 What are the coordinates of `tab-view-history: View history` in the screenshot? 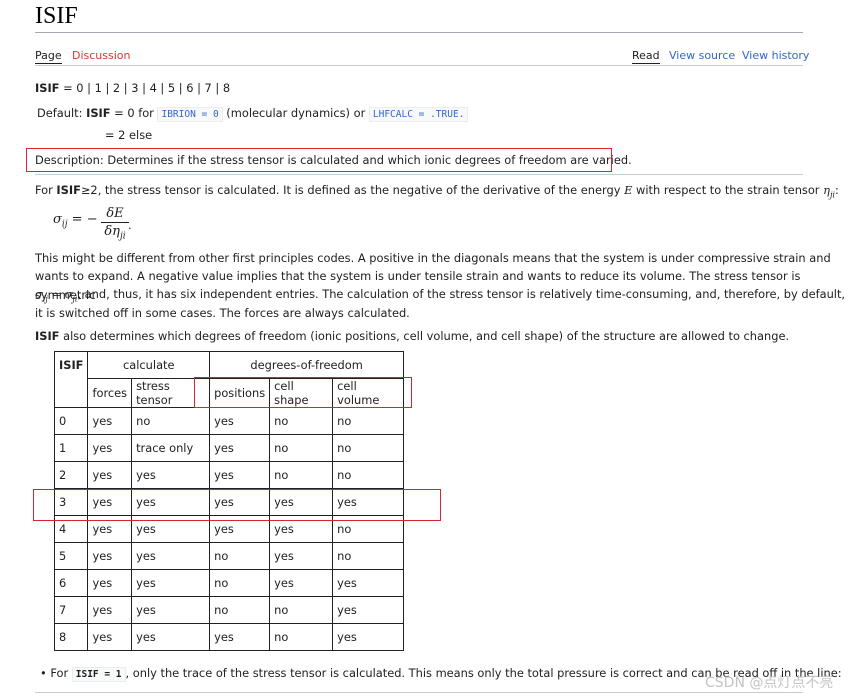 It's located at (775, 55).